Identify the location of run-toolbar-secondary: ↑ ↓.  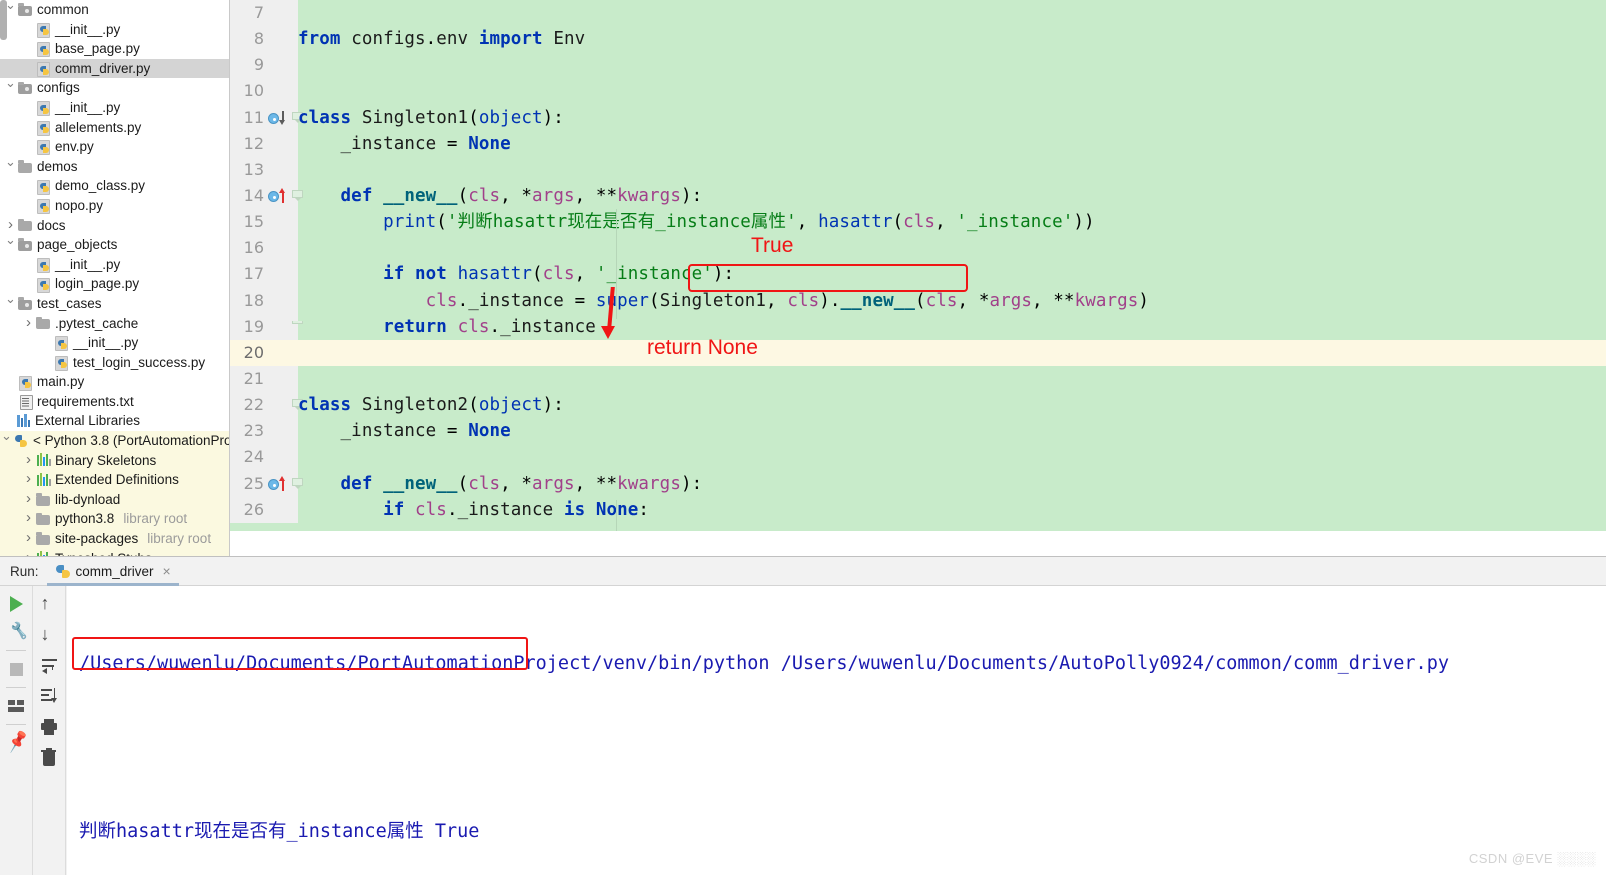
(50, 730).